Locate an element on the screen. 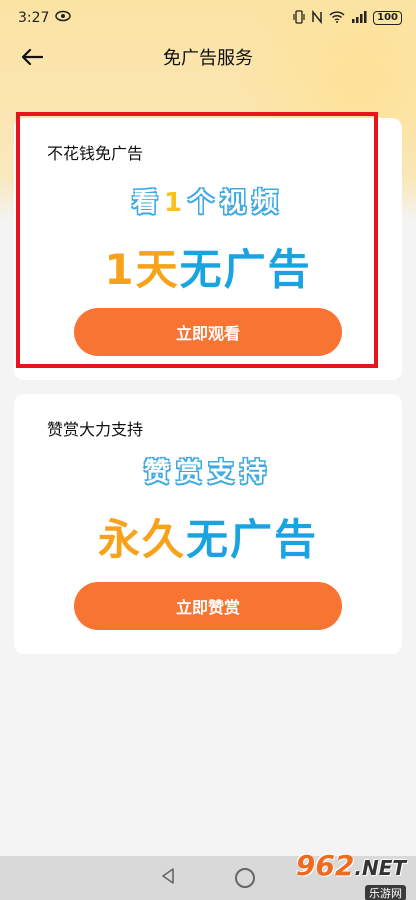 This screenshot has height=900, width=416. card-title: 赞赏大力支持 is located at coordinates (95, 429).